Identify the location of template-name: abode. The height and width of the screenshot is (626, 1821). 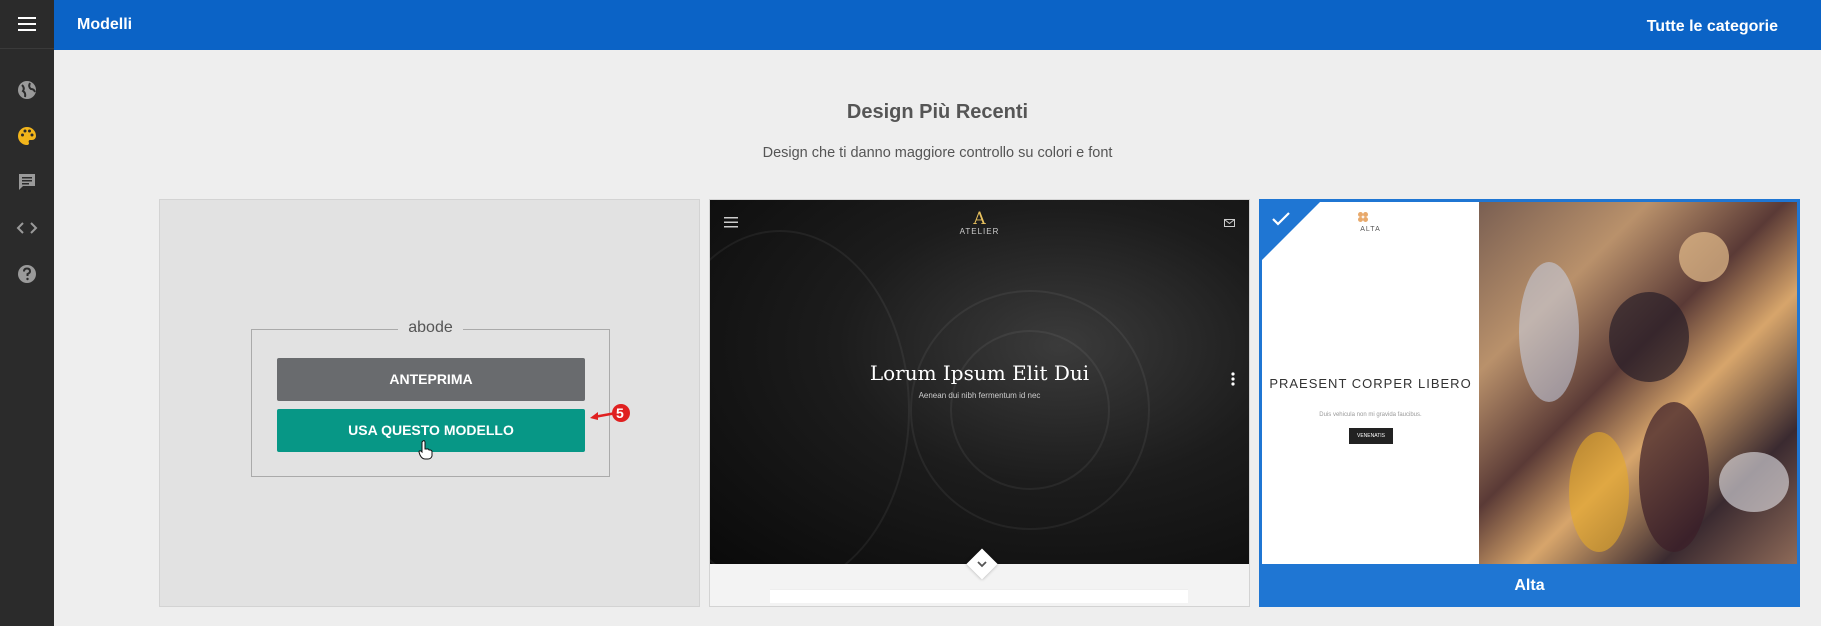
(430, 327).